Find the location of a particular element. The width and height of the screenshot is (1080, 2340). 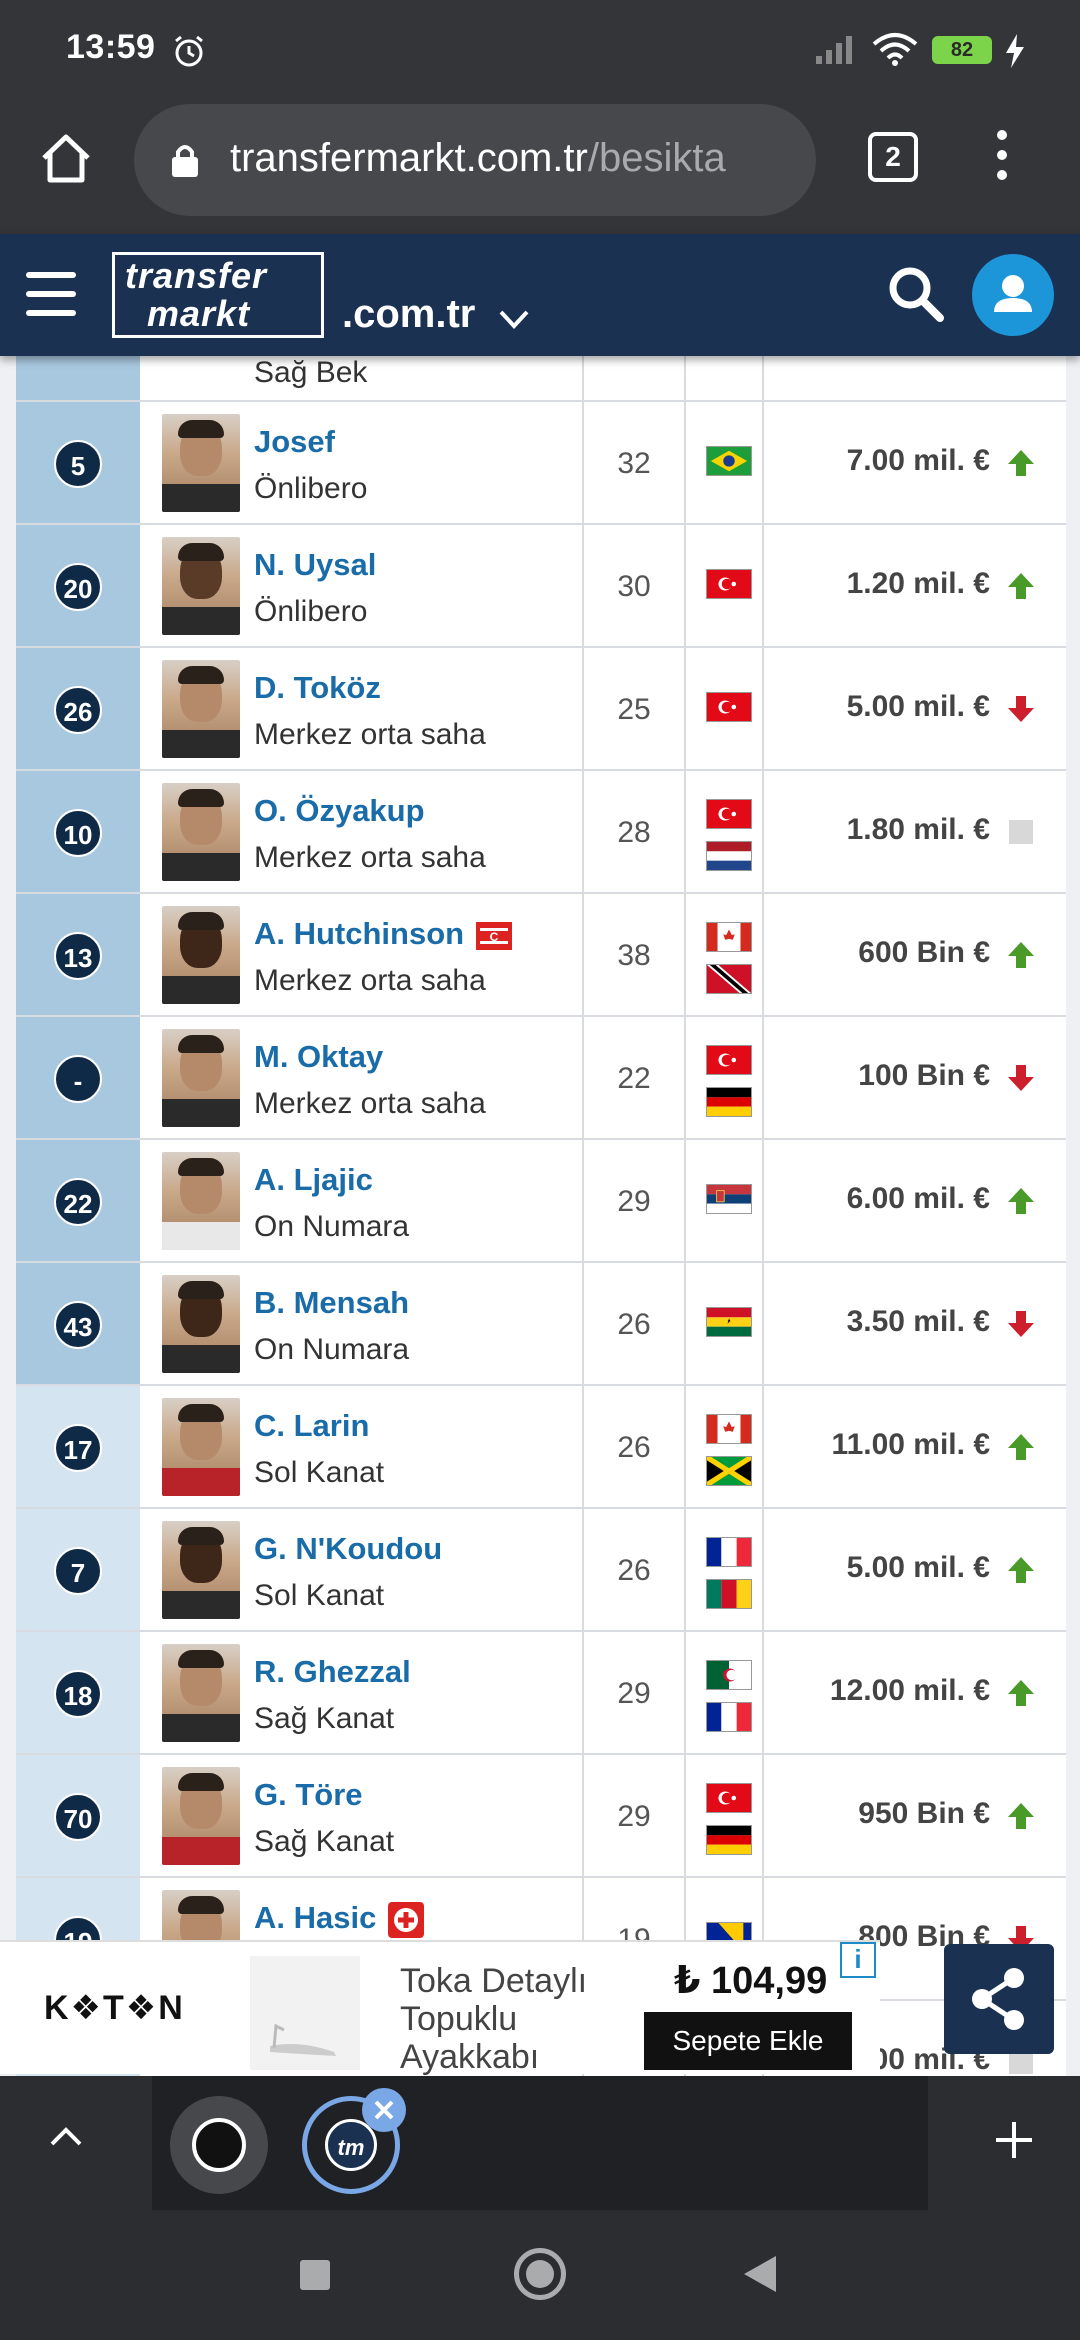

market-value: 6.00 mil. € is located at coordinates (918, 1199).